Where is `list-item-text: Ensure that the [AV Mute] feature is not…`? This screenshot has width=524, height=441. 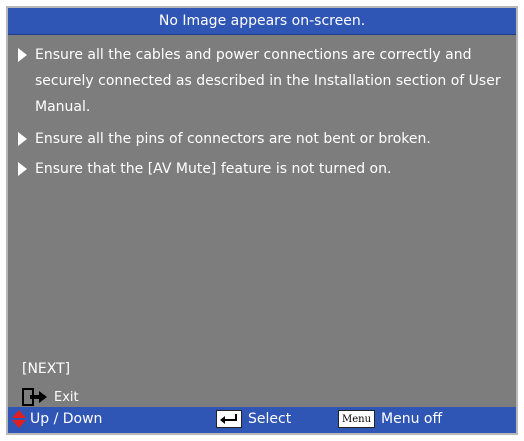
list-item-text: Ensure that the [AV Mute] feature is not… is located at coordinates (213, 169).